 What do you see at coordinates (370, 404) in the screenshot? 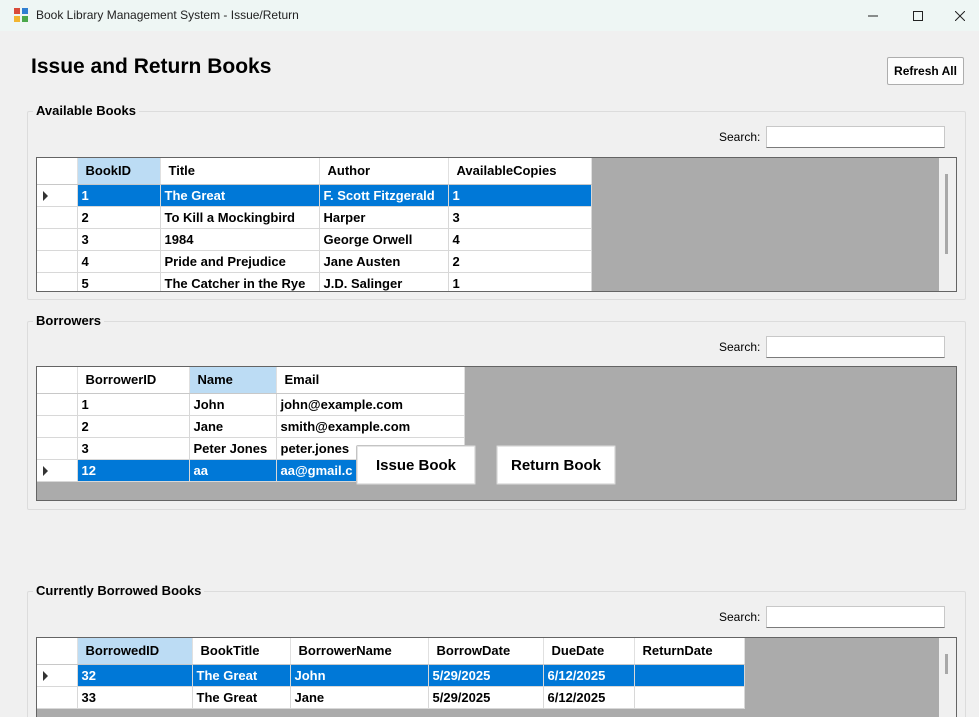
I see `cell: john@example.com` at bounding box center [370, 404].